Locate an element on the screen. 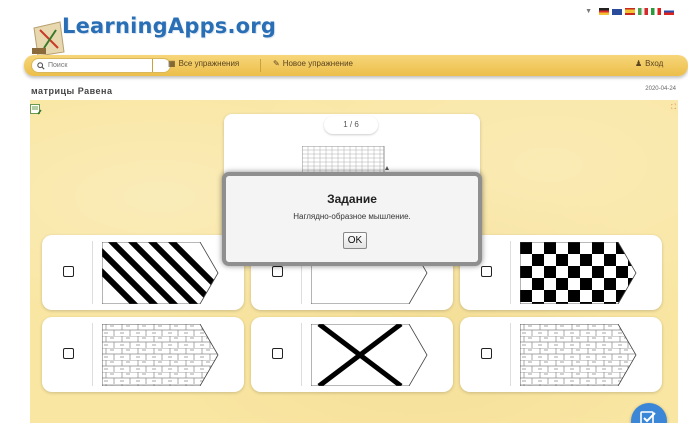  flag-de-icon is located at coordinates (604, 11).